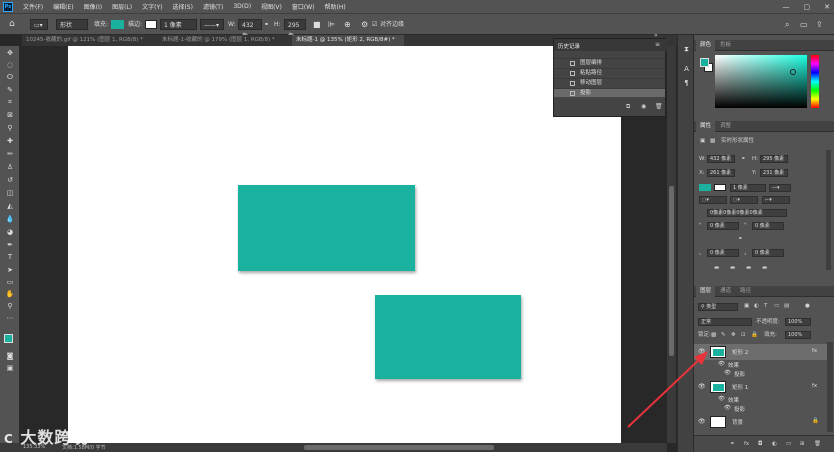  What do you see at coordinates (10, 306) in the screenshot?
I see `zoom-tool-icon: ⚲` at bounding box center [10, 306].